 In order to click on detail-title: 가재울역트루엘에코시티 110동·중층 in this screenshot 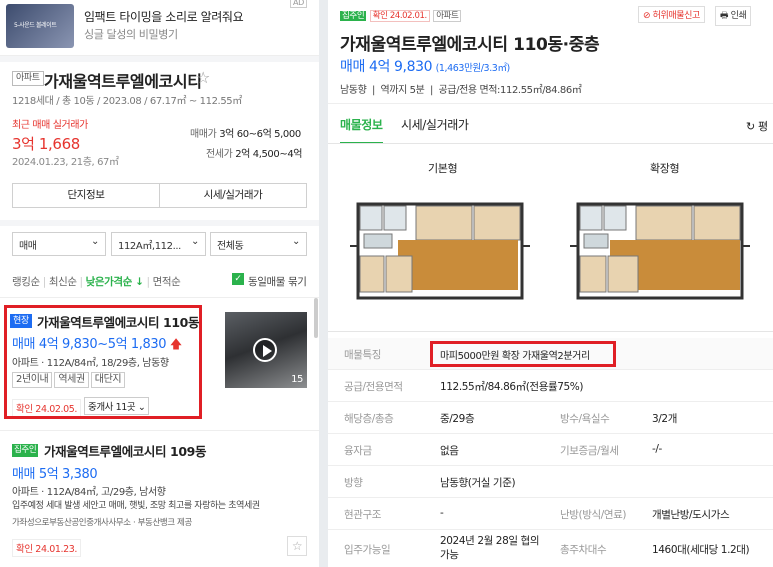, I will do `click(470, 45)`.